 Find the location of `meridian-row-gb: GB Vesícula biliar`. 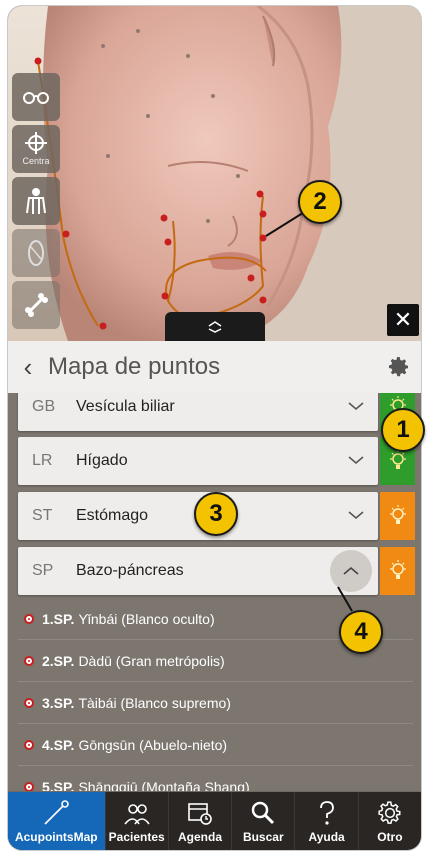

meridian-row-gb: GB Vesícula biliar is located at coordinates (198, 412).